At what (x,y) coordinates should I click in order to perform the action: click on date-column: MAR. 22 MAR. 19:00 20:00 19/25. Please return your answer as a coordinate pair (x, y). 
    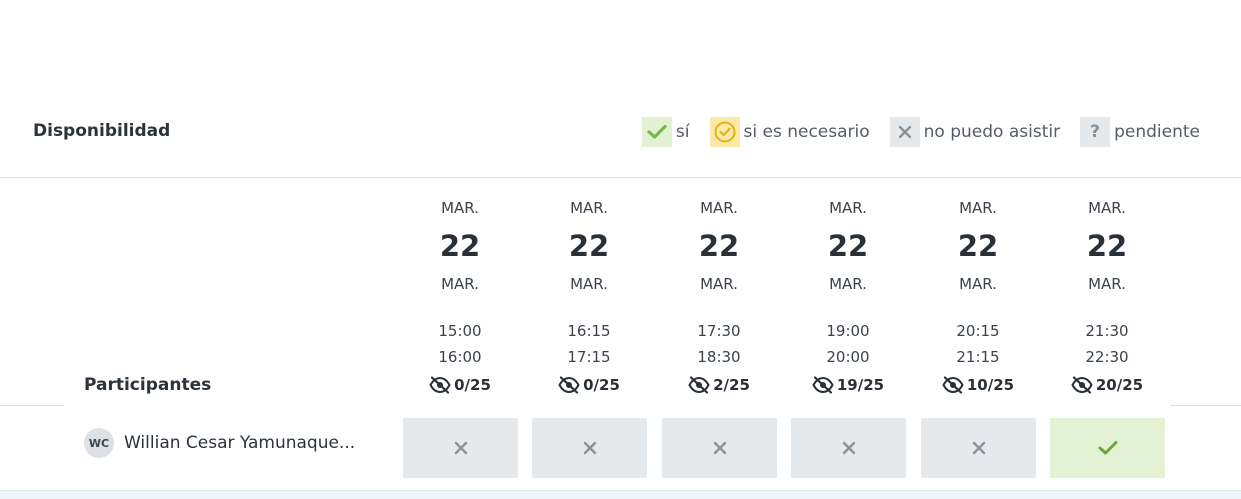
    Looking at the image, I should click on (848, 298).